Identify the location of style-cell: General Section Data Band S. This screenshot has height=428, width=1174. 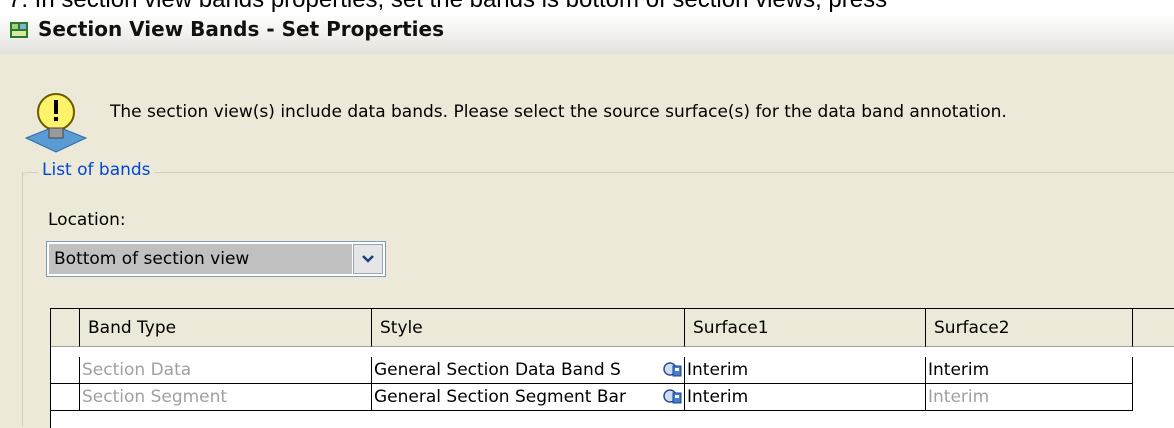
(528, 370).